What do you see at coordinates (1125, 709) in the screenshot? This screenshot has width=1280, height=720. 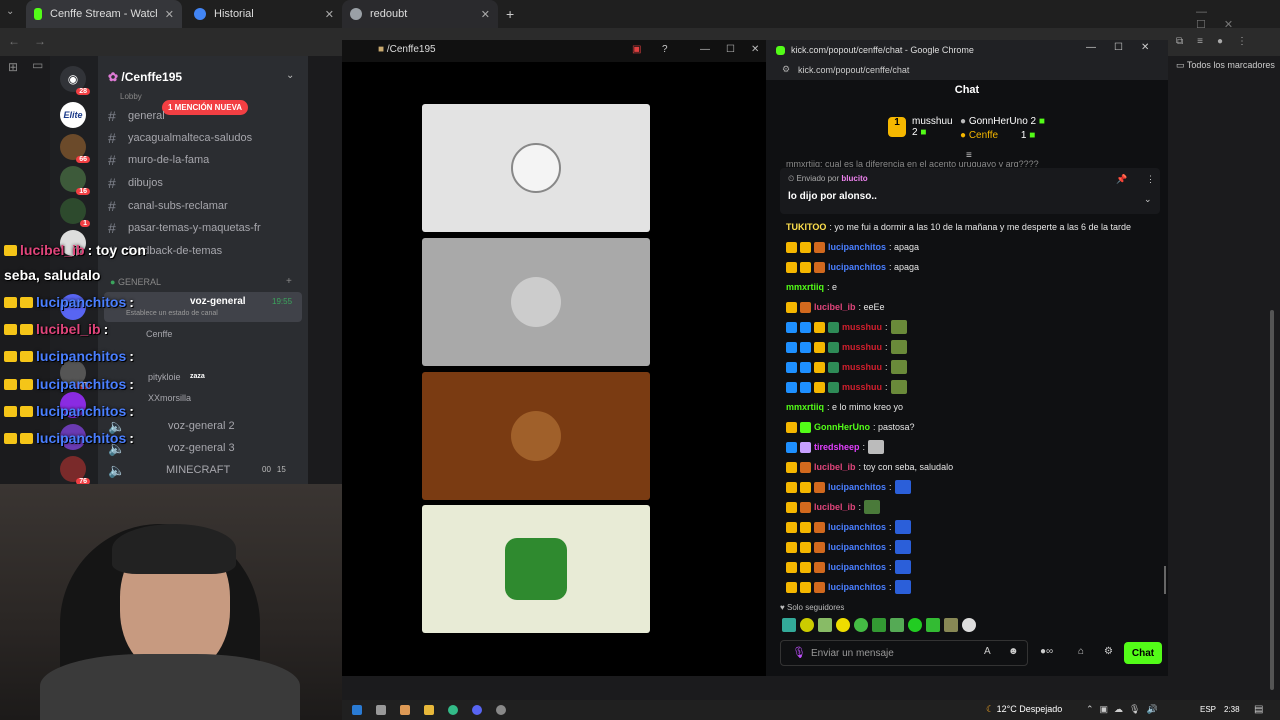 I see `tray-icons: ⌃▣☁🎙🔊` at bounding box center [1125, 709].